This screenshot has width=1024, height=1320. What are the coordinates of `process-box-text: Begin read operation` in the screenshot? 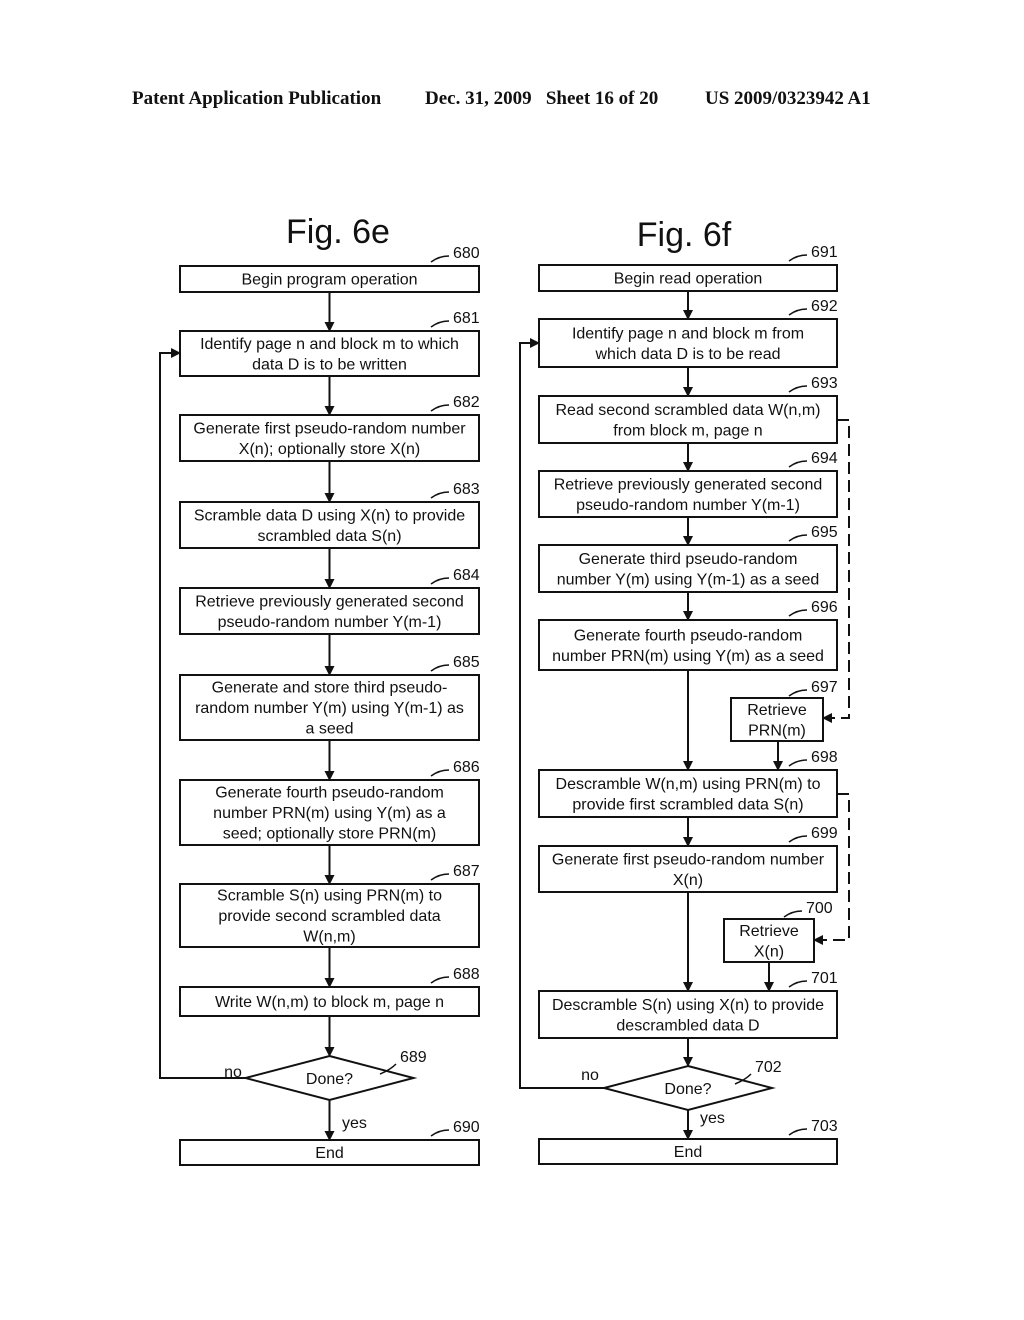 It's located at (688, 279).